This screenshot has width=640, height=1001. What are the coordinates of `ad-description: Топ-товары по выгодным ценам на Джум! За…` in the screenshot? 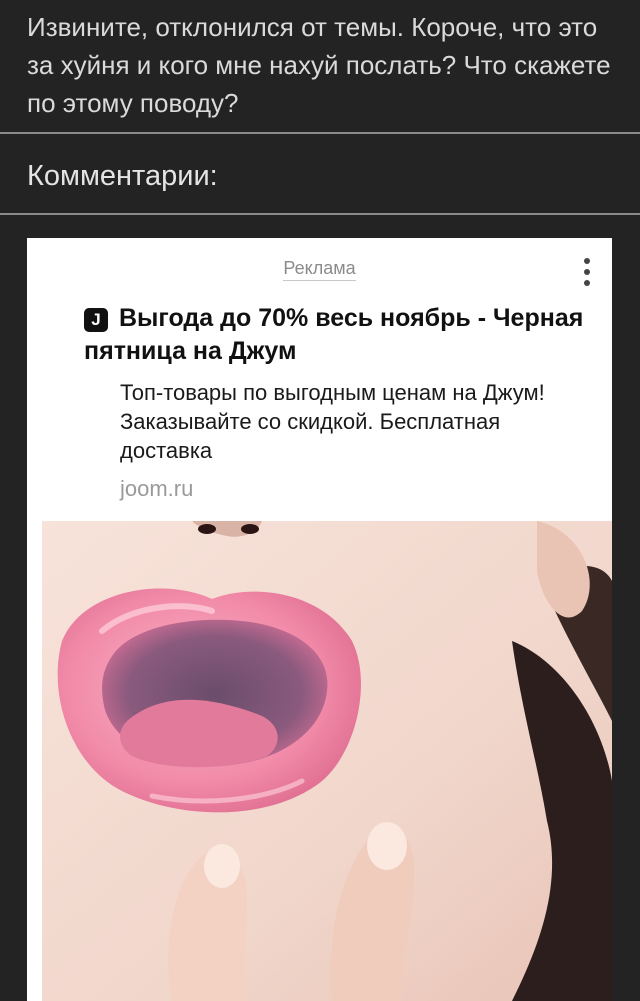 It's located at (332, 421).